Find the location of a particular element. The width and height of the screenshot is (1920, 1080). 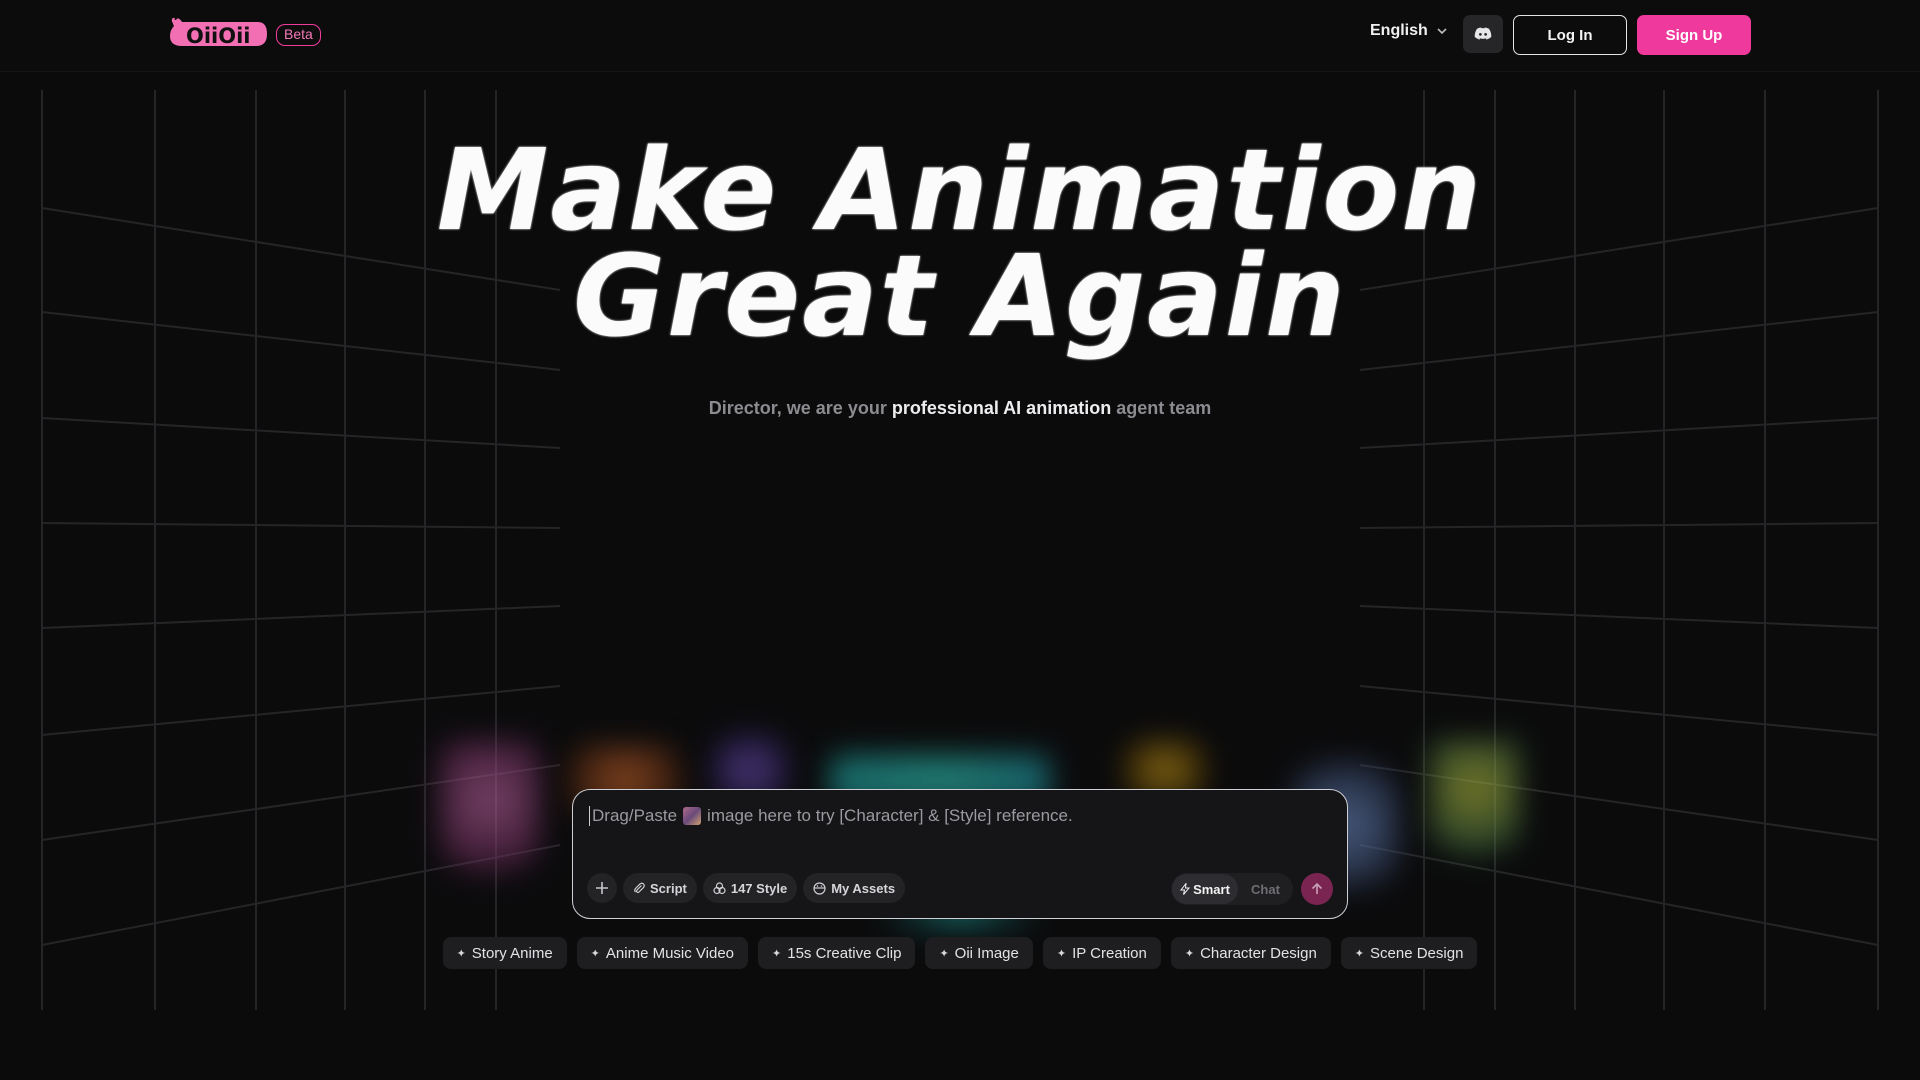

signup-button: Sign Up is located at coordinates (1694, 35).